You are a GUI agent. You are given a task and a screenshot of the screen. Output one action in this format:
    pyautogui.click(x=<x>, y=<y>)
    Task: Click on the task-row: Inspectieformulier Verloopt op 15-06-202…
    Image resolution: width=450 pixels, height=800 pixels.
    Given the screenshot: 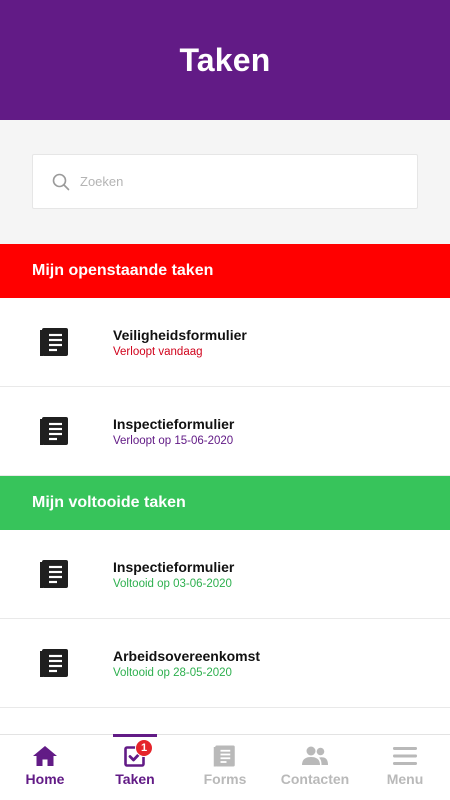 What is the action you would take?
    pyautogui.click(x=225, y=431)
    